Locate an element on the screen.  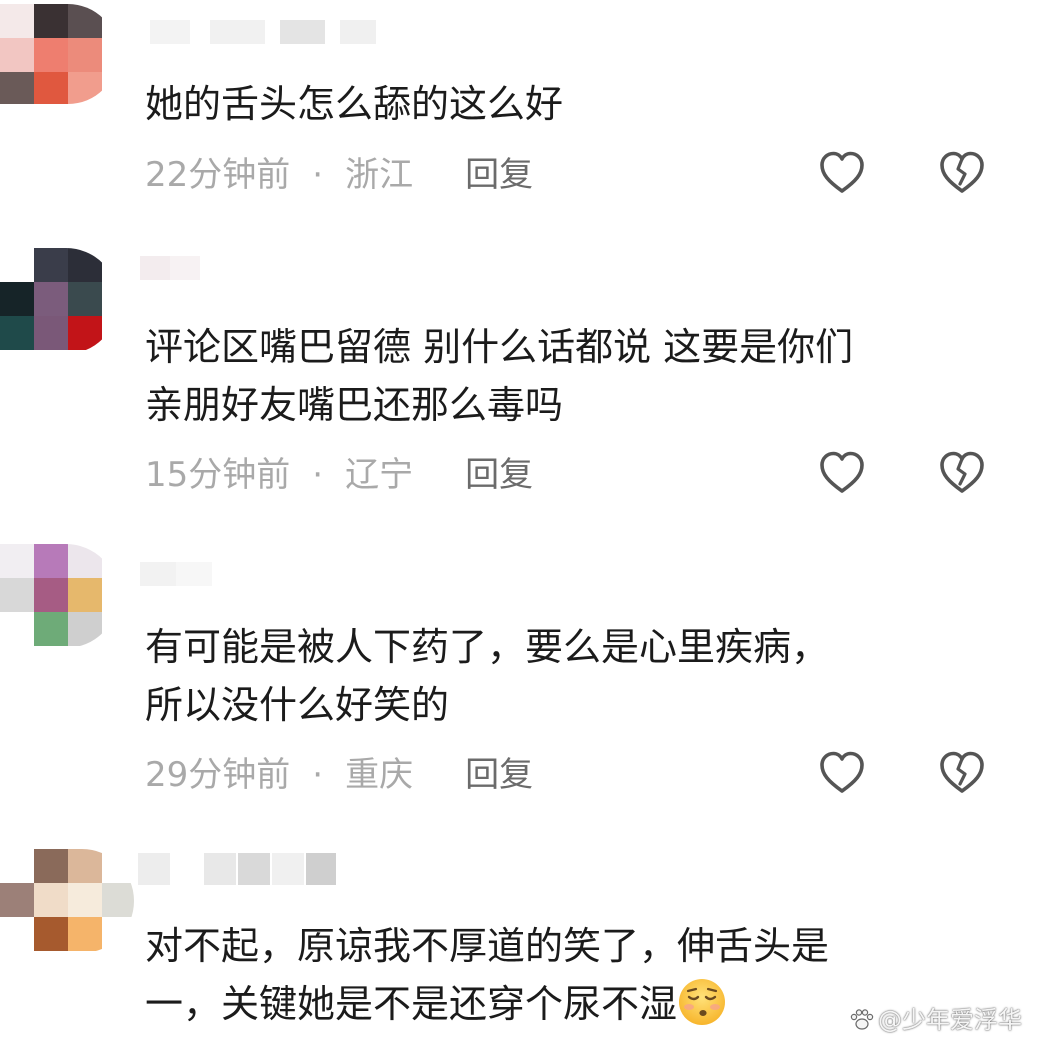
comment-meta: 15分钟前 · 辽宁 回复 is located at coordinates (339, 475).